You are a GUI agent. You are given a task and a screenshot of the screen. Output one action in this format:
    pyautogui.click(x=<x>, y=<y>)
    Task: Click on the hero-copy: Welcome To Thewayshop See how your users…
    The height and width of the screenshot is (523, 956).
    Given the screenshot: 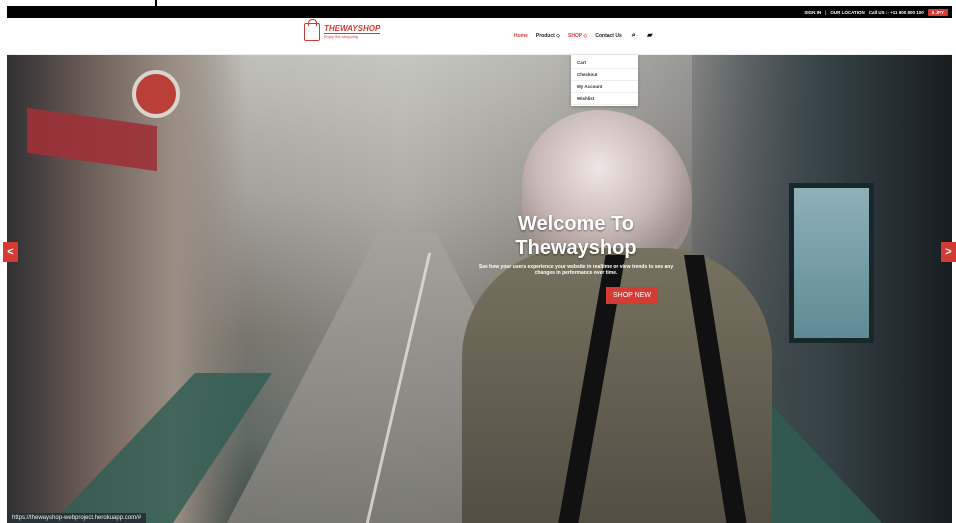 What is the action you would take?
    pyautogui.click(x=576, y=244)
    